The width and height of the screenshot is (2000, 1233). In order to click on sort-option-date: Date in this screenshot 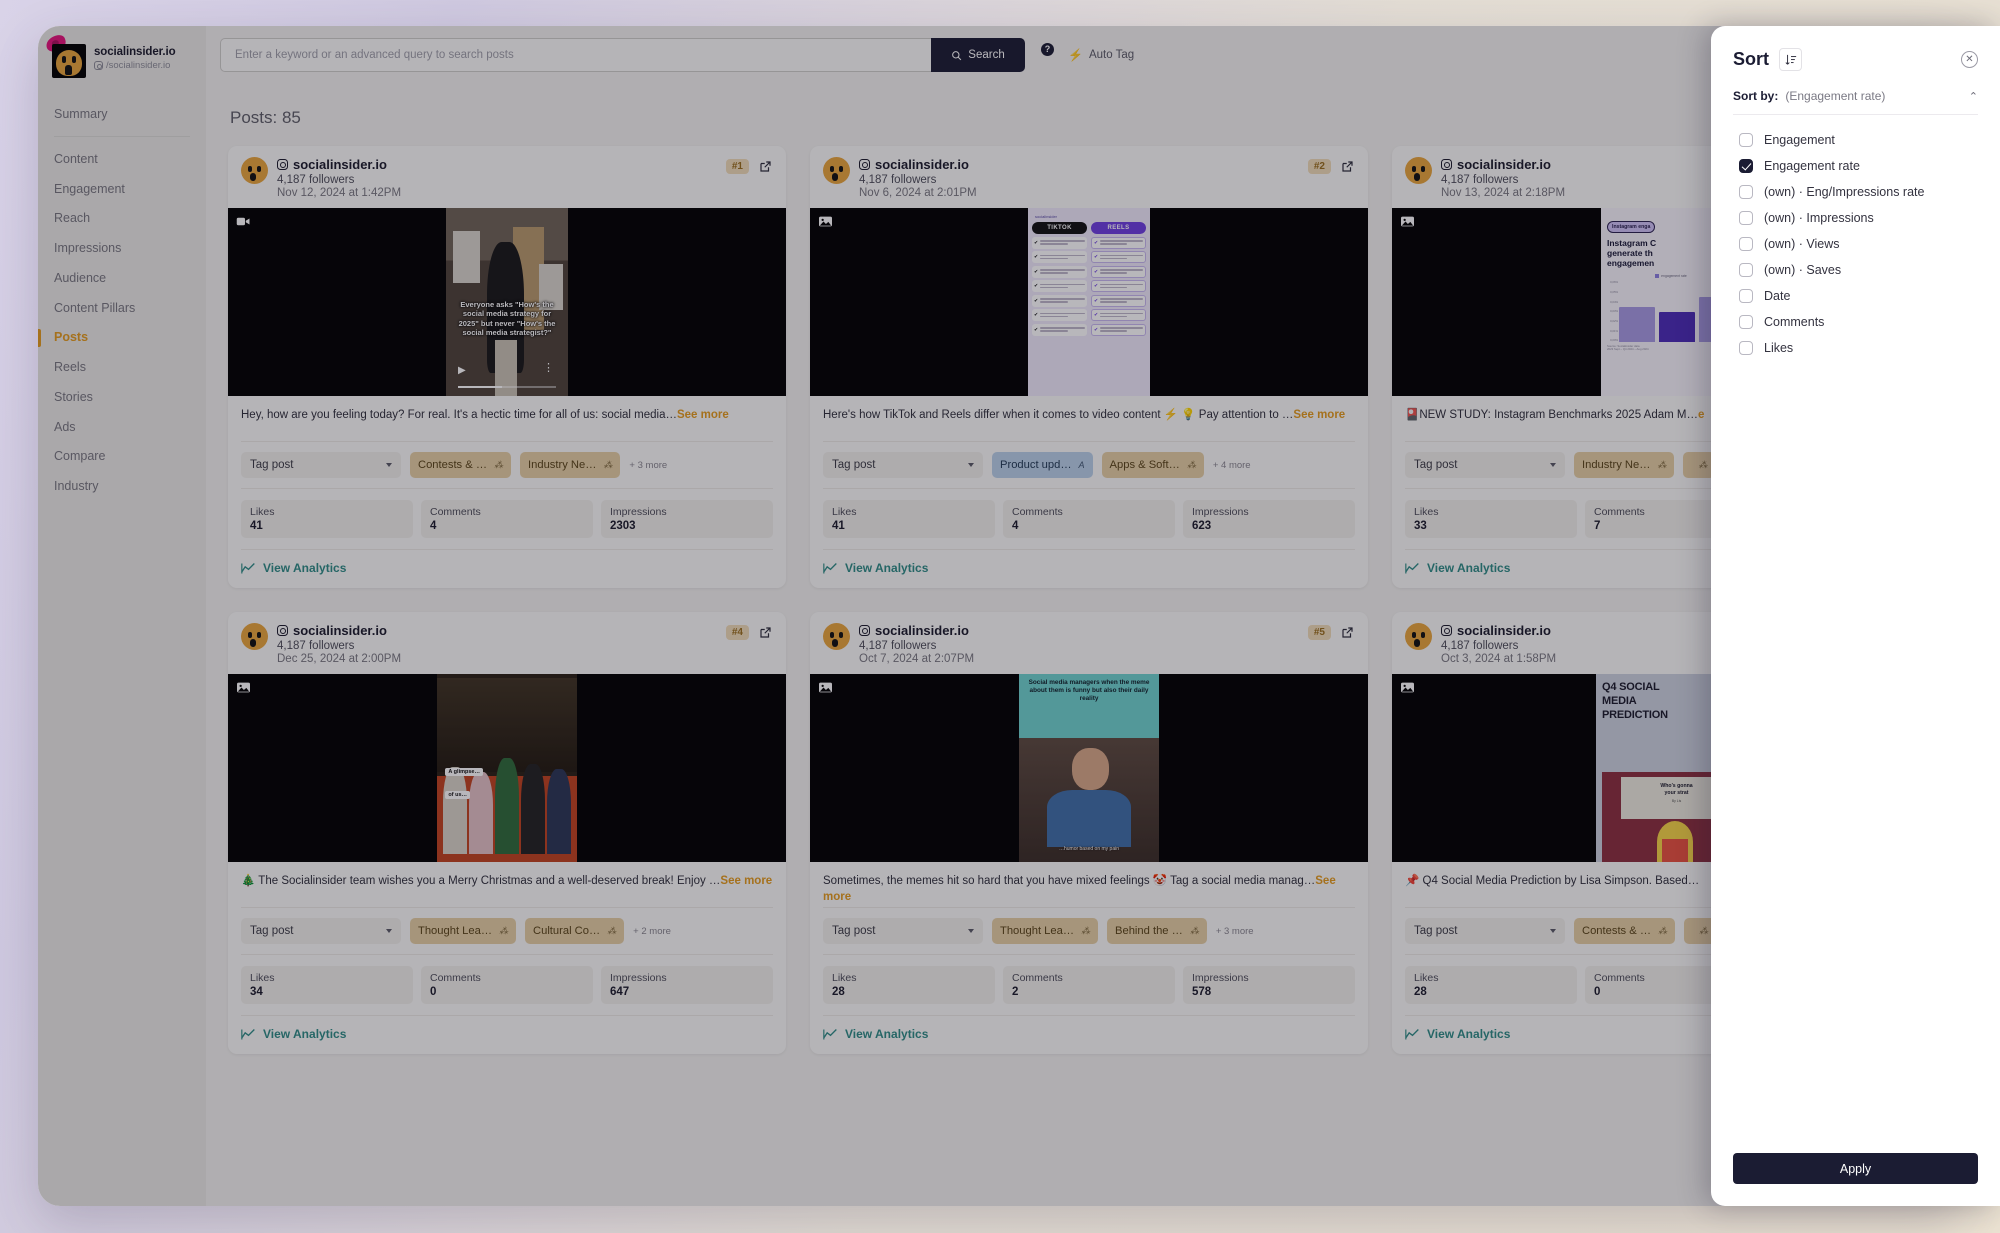, I will do `click(1858, 296)`.